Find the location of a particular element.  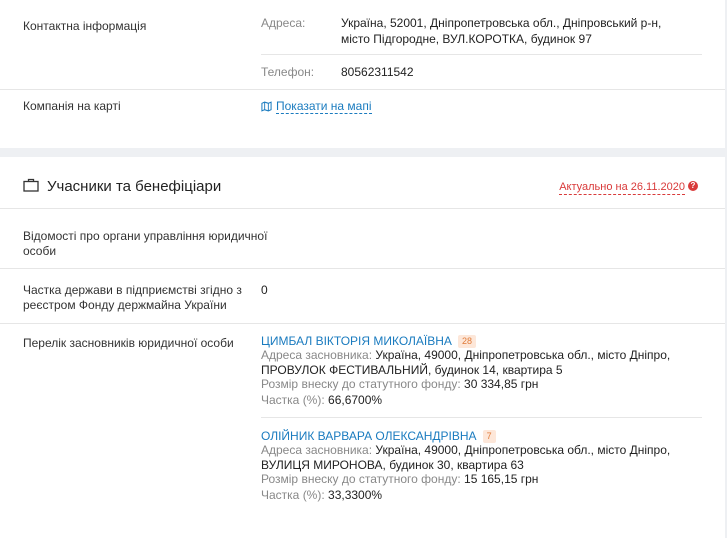

show-on-map-link: Показати на мапі is located at coordinates (316, 106).